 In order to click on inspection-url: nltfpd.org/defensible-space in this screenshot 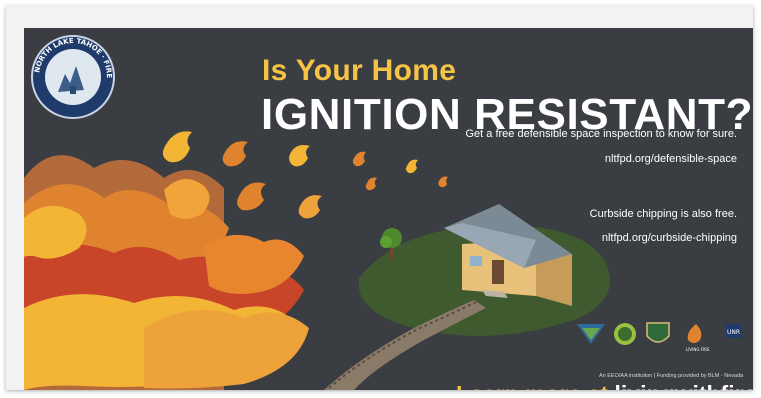, I will do `click(670, 159)`.